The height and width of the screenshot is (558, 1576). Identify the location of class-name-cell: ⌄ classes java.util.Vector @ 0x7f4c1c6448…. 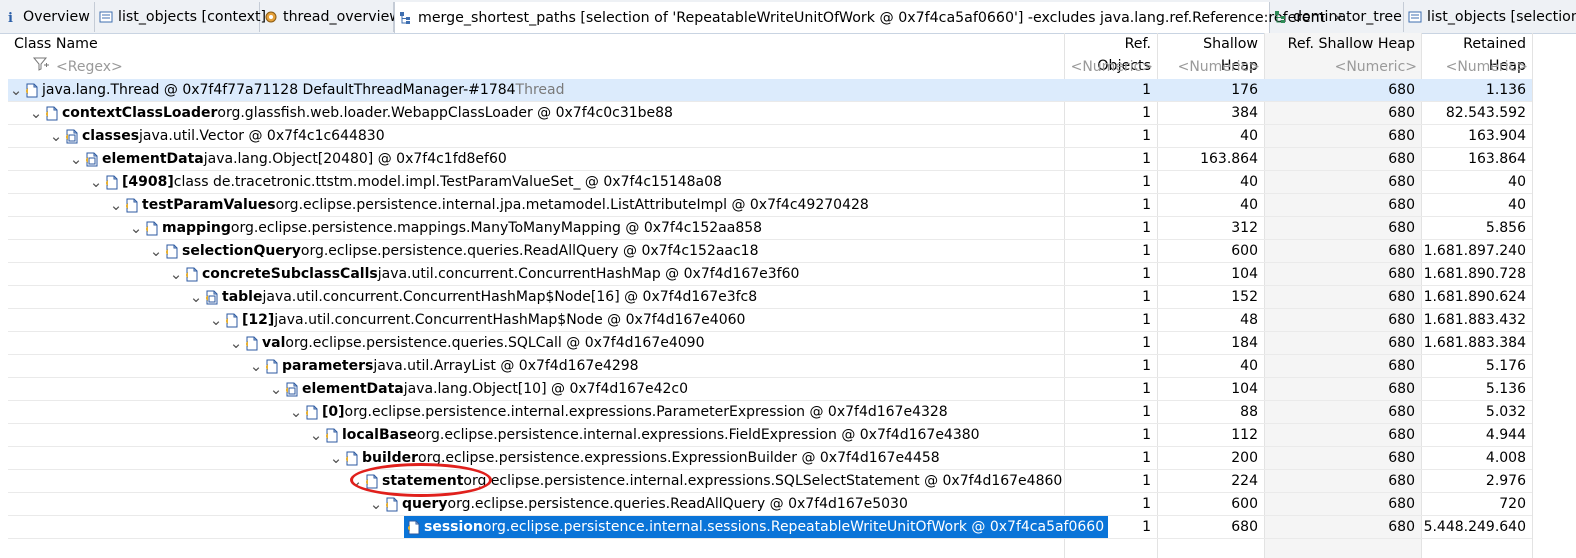
(216, 136).